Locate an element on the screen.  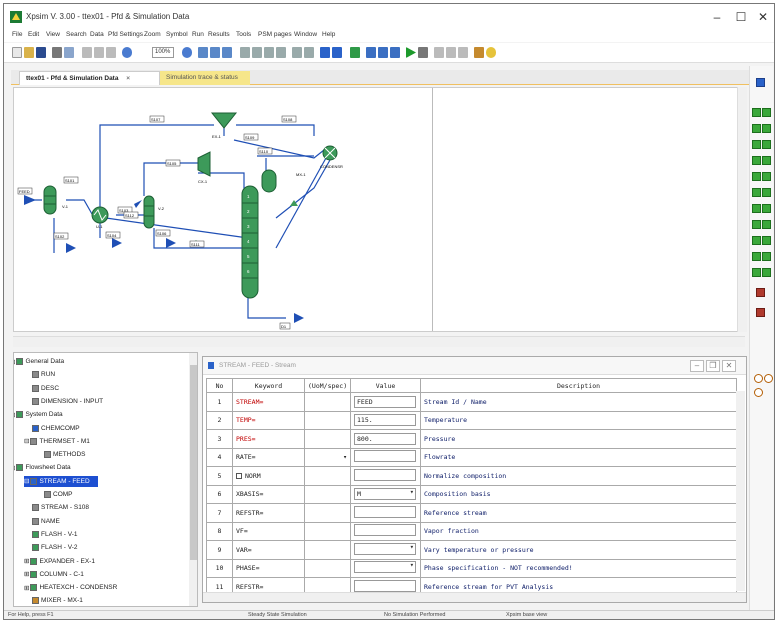
tree-item: ⊞ COLUMN - C-1 is located at coordinates (54, 574).